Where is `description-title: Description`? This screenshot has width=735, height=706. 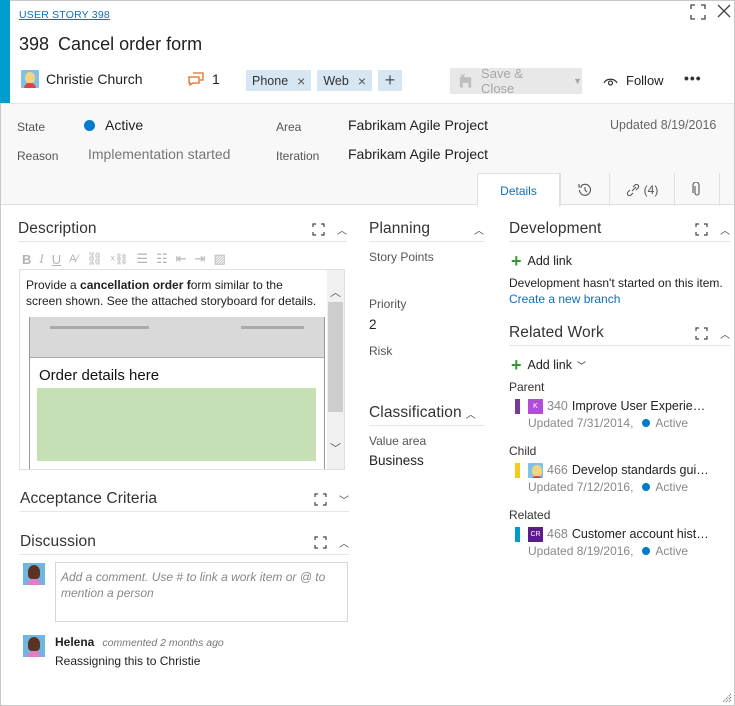 description-title: Description is located at coordinates (57, 228).